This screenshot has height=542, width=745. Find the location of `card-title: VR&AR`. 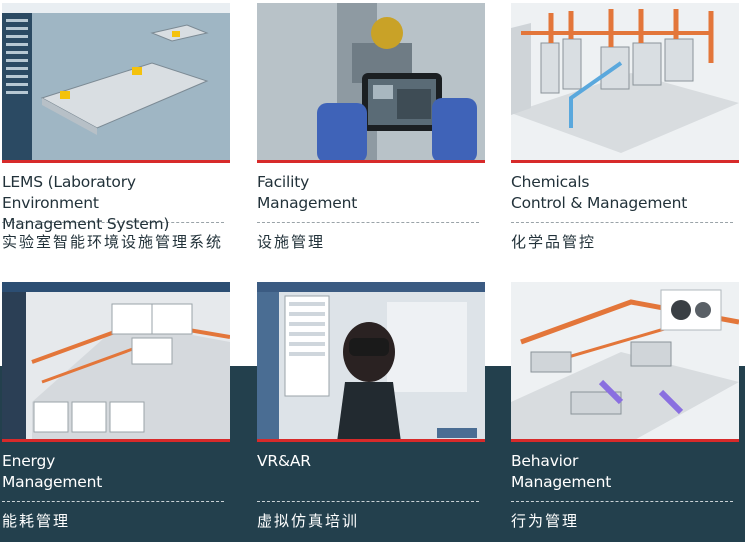

card-title: VR&AR is located at coordinates (284, 461).